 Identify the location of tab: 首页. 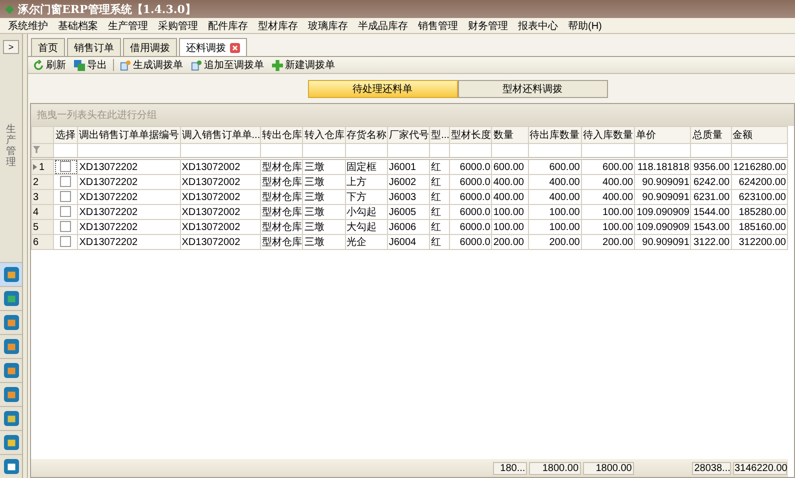
(48, 47).